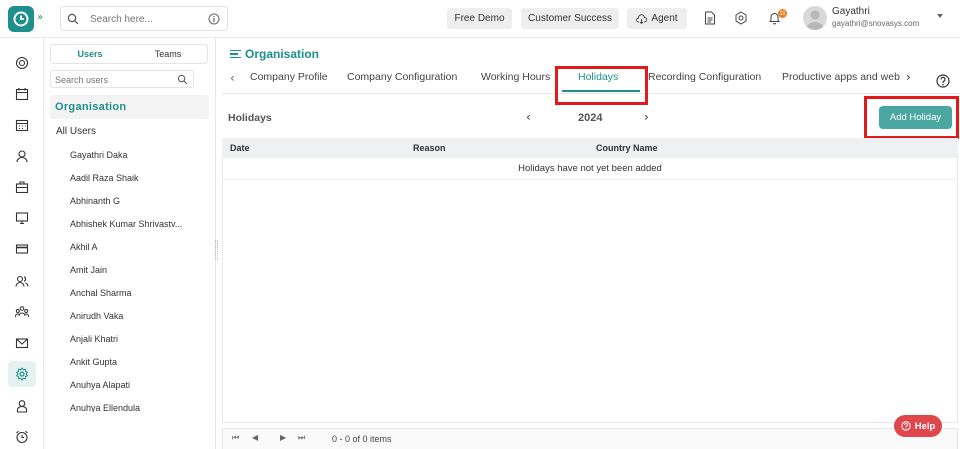 The width and height of the screenshot is (960, 449). What do you see at coordinates (22, 312) in the screenshot?
I see `rail-team-icon` at bounding box center [22, 312].